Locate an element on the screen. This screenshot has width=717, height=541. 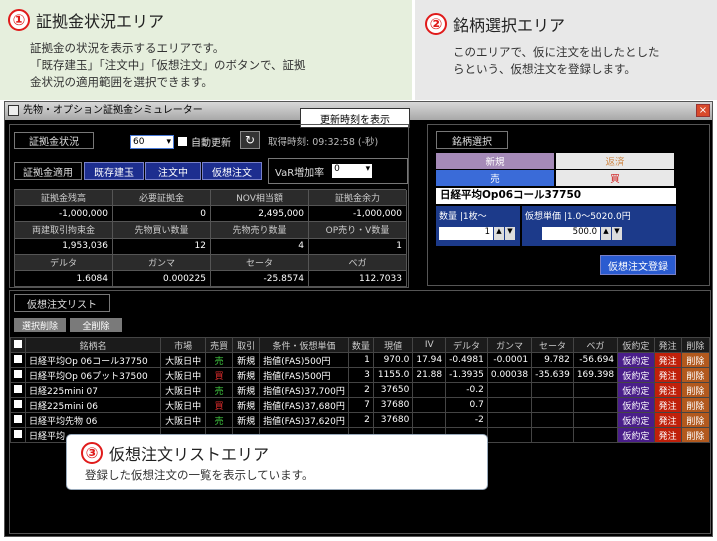
symbol-name-field: 日経平均Op06コール37750 is located at coordinates (556, 196).